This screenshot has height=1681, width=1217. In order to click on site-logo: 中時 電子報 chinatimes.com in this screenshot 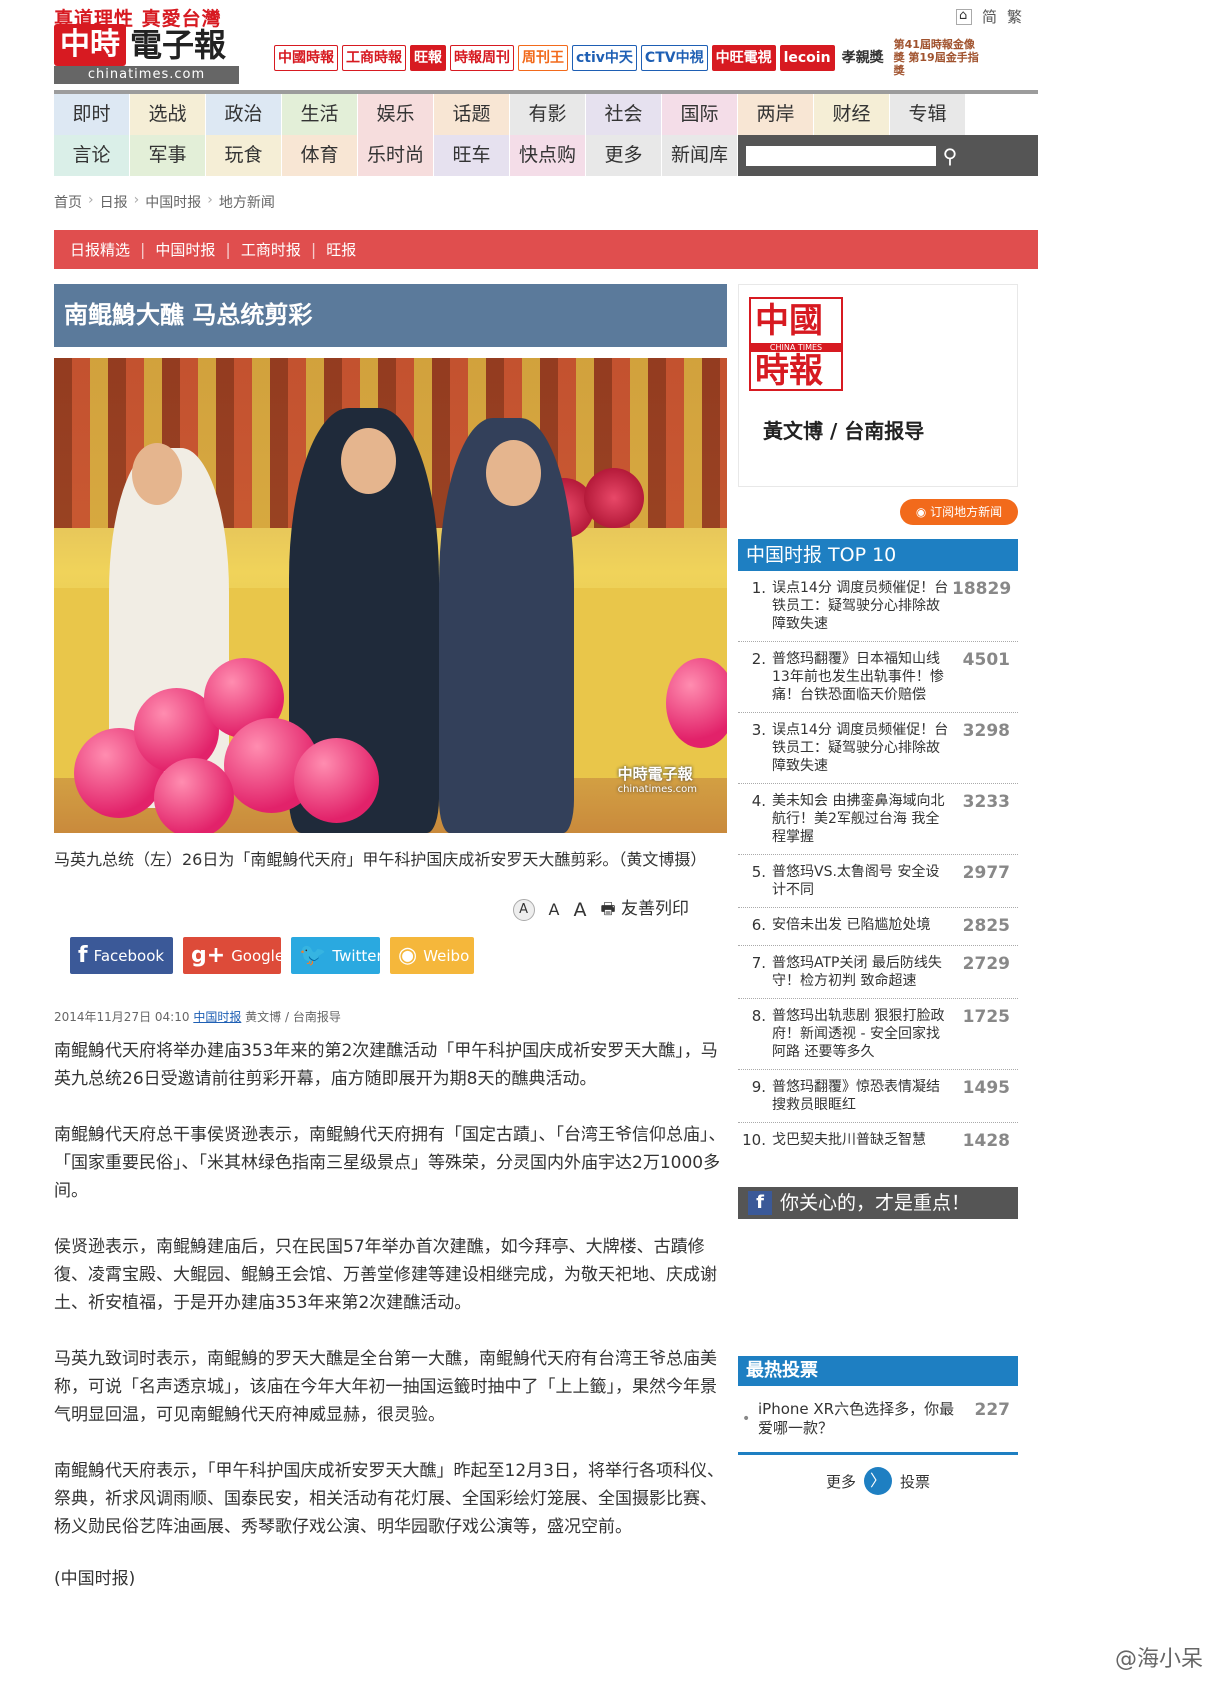, I will do `click(146, 54)`.